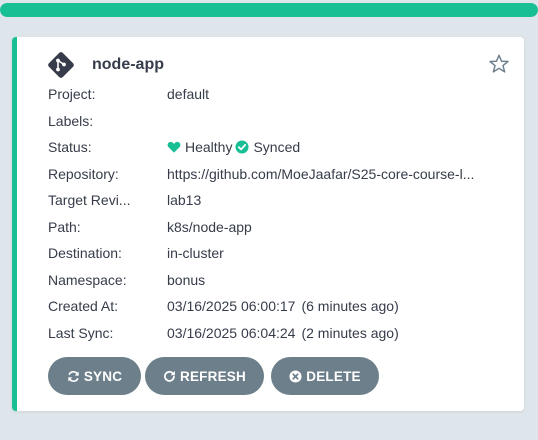 This screenshot has height=440, width=538. I want to click on delete-button-label: DELETE, so click(333, 376).